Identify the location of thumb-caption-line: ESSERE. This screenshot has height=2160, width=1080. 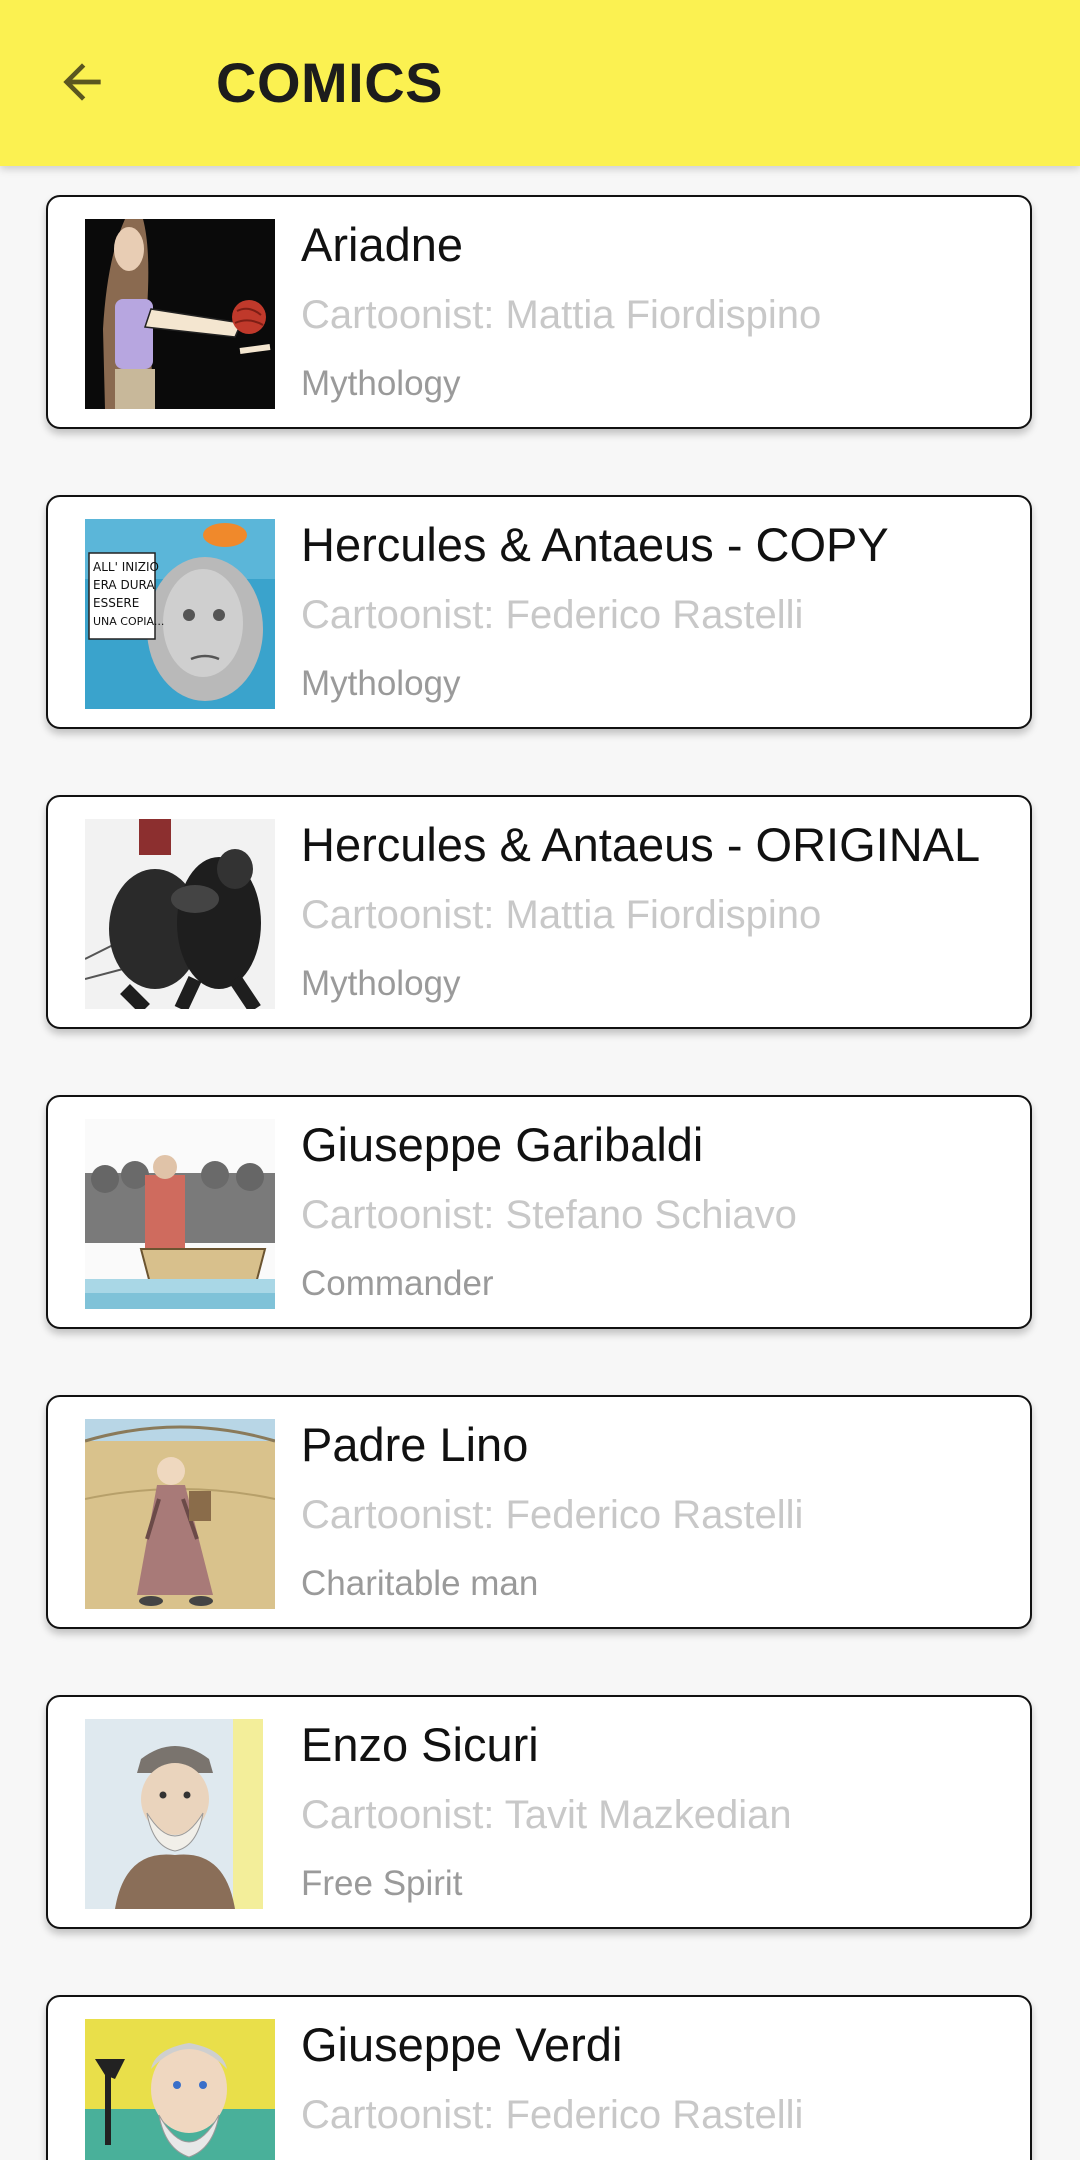
(116, 603).